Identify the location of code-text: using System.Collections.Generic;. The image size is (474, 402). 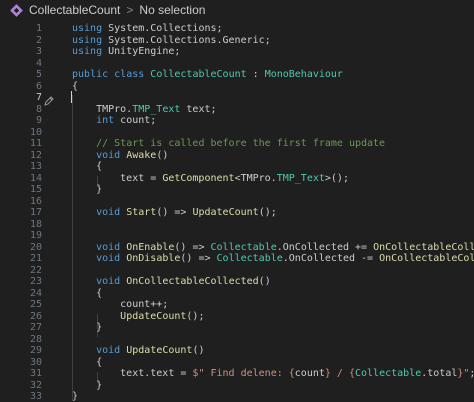
(171, 41).